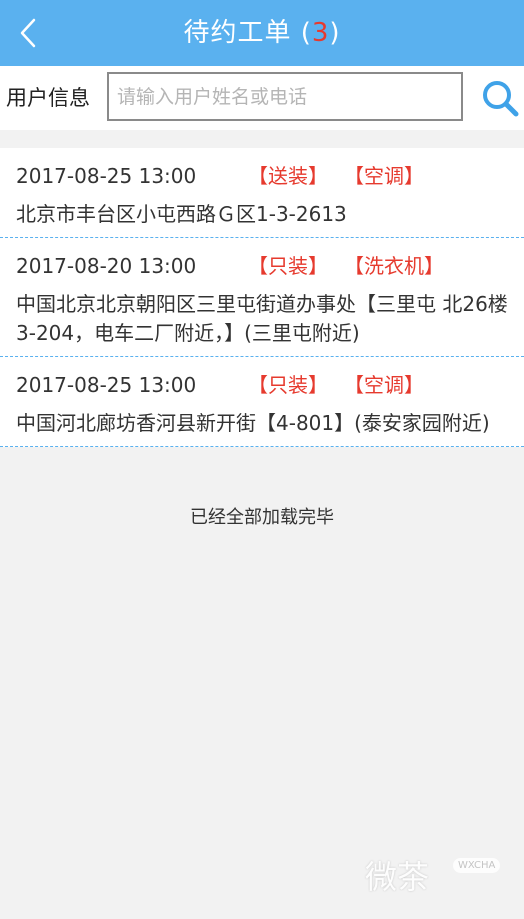  I want to click on page-title: 待约工单 (3), so click(262, 33).